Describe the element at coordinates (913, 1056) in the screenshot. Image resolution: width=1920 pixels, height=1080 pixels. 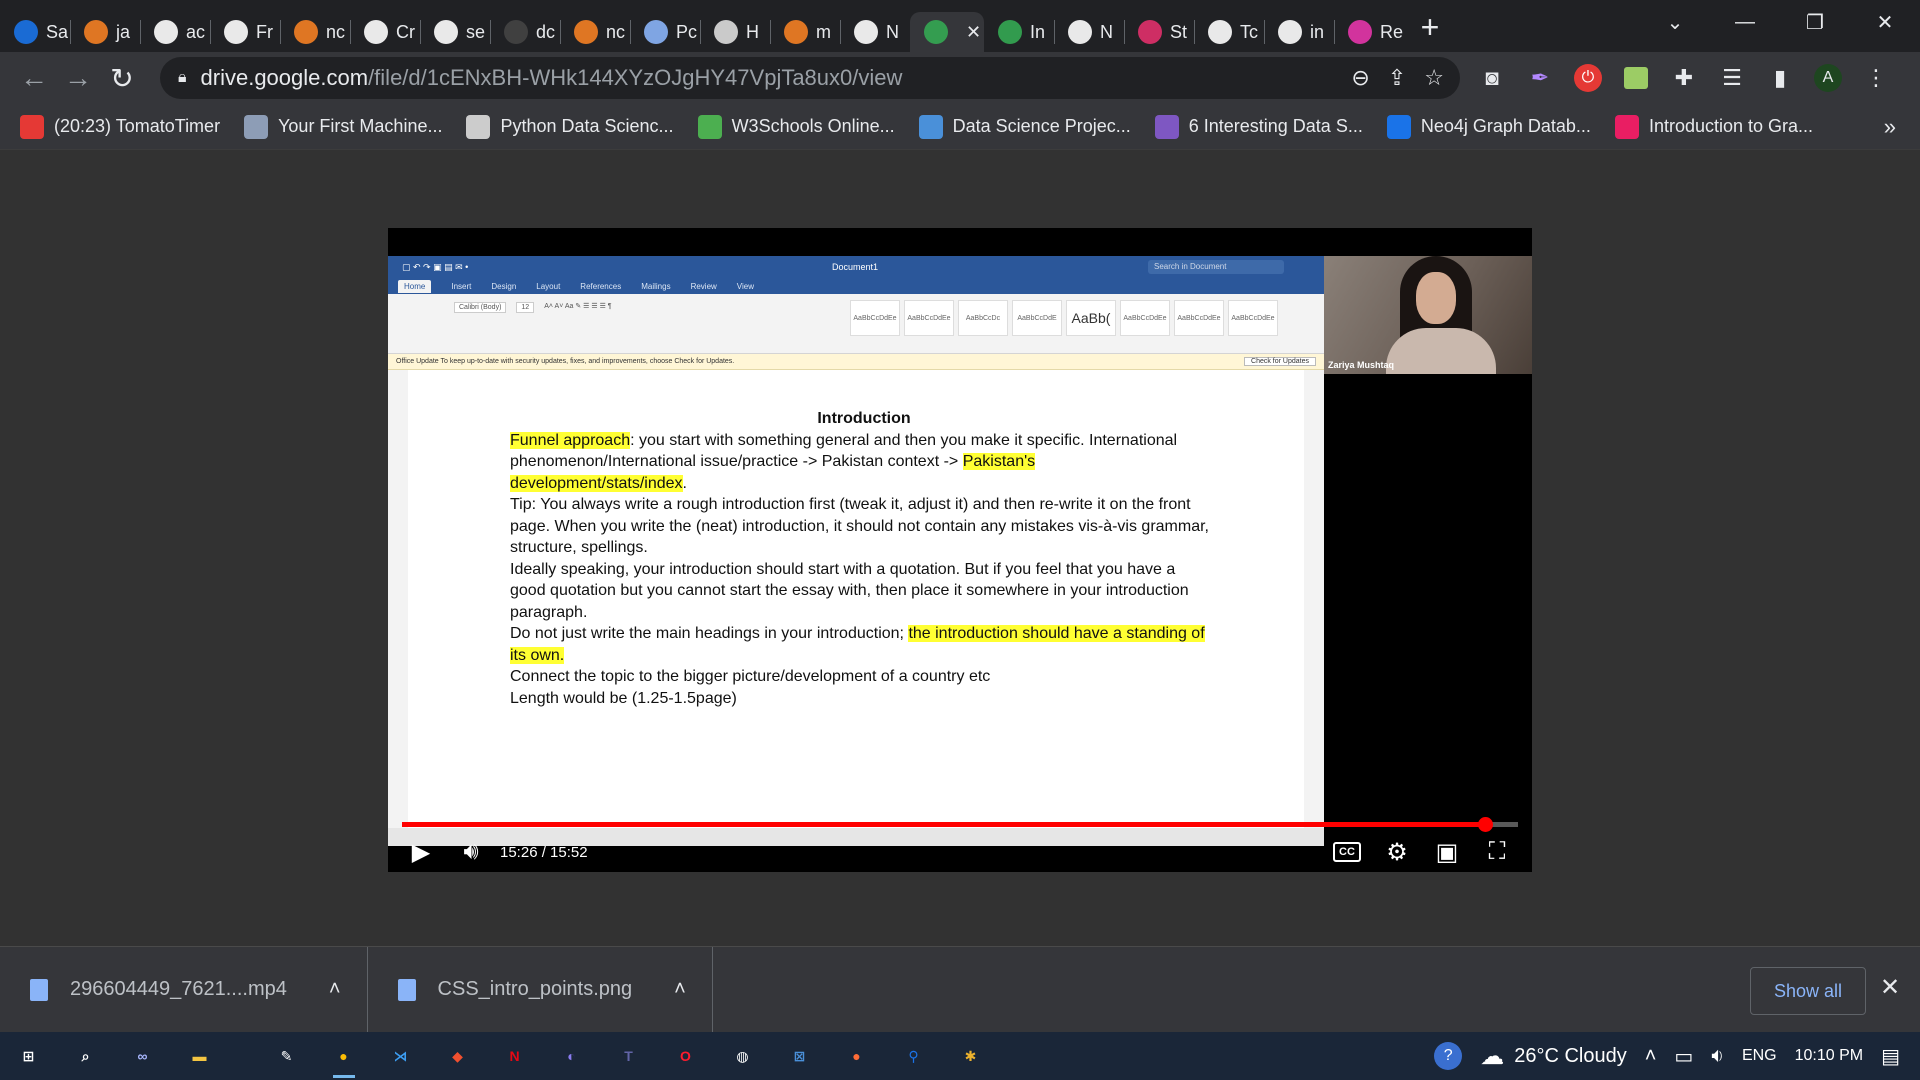
I see `maps-icon: ⚲` at that location.